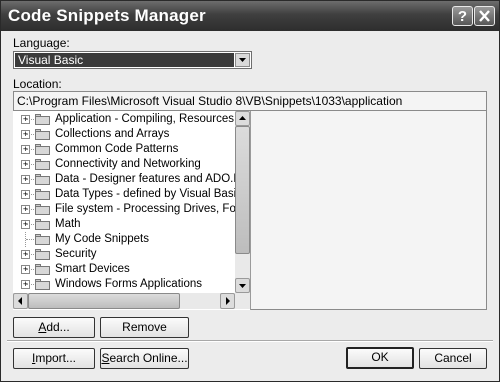 Image resolution: width=500 pixels, height=382 pixels. Describe the element at coordinates (124, 224) in the screenshot. I see `tree-item: + Math` at that location.